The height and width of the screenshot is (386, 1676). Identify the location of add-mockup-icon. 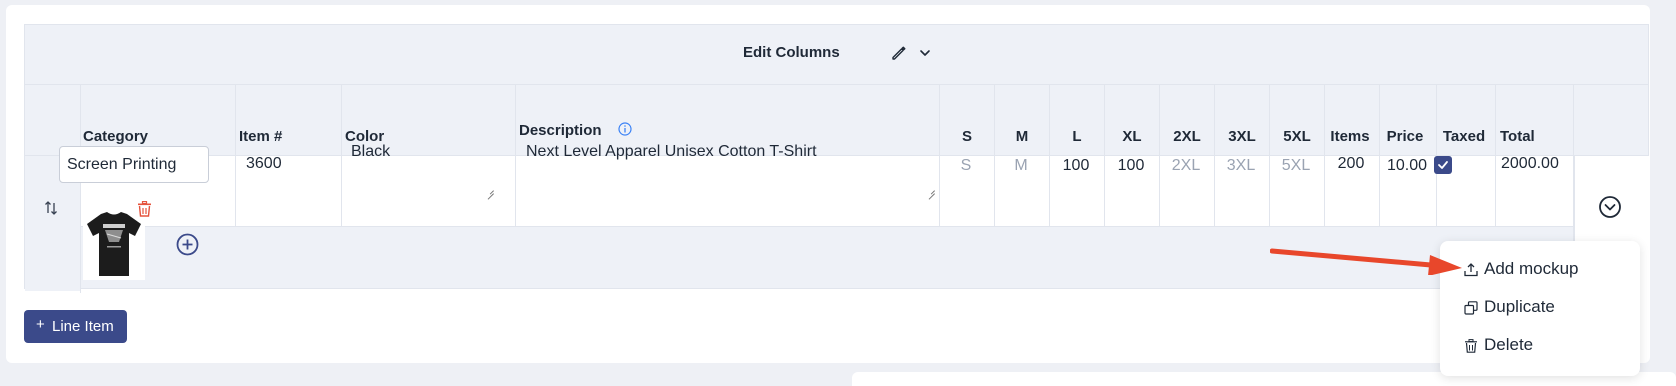
(187, 244).